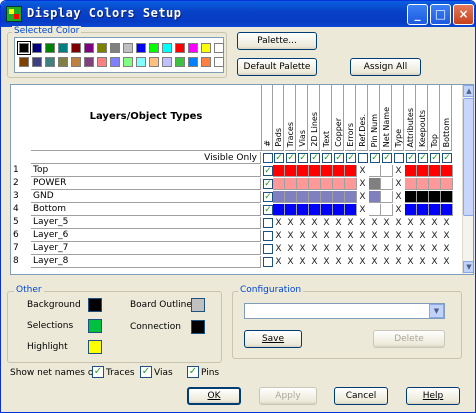 The image size is (476, 413). I want to click on column-header: Keepouts, so click(422, 118).